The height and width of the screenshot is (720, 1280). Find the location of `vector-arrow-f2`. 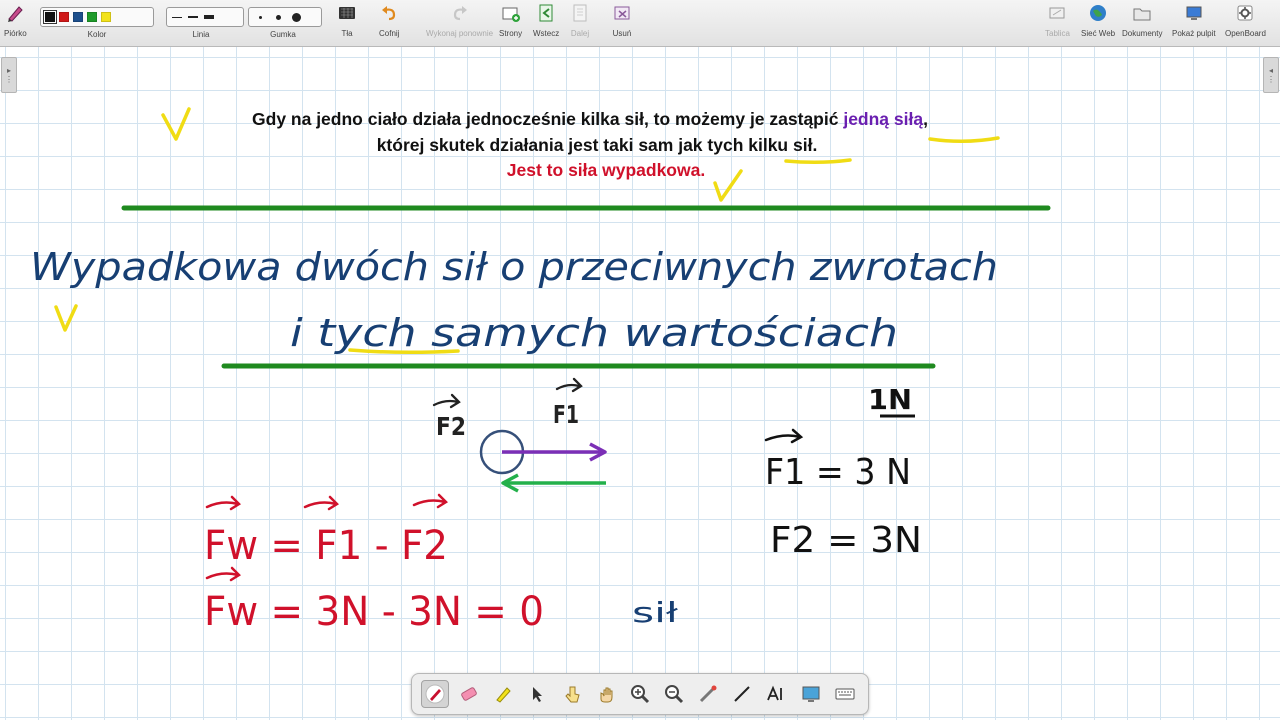

vector-arrow-f2 is located at coordinates (446, 401).